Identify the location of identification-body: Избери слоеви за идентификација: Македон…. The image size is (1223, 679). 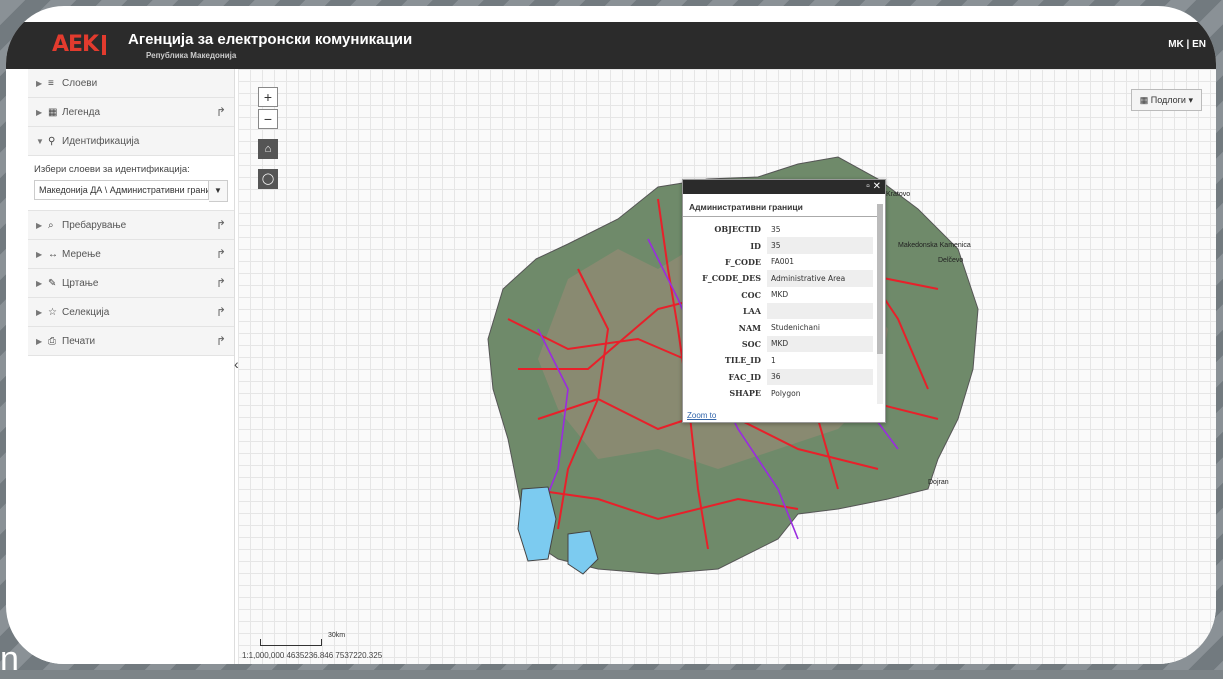
(131, 183).